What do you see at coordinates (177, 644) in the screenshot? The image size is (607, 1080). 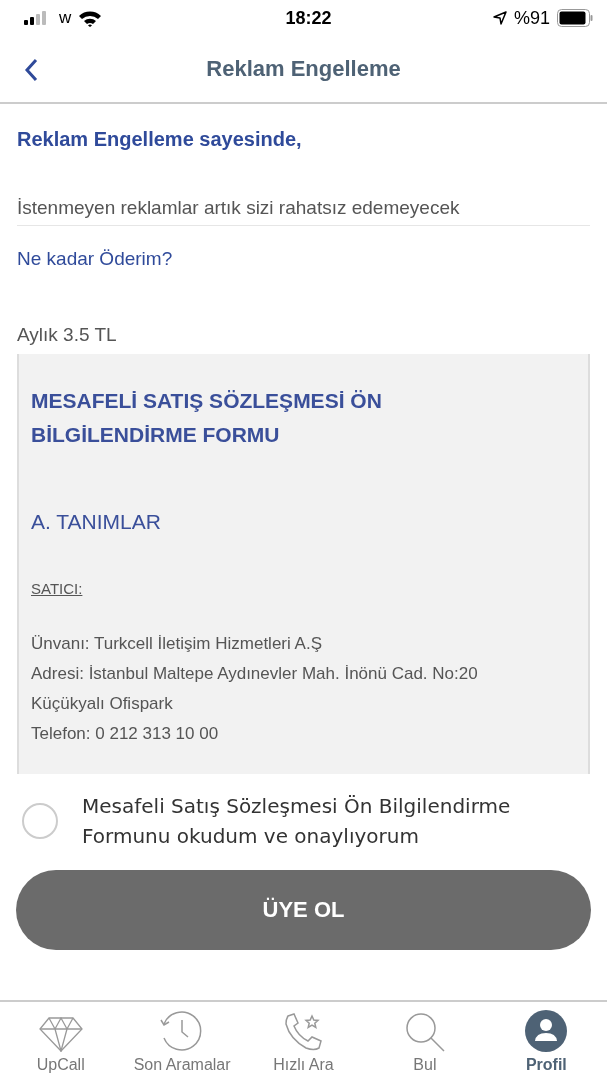 I see `agreement-line: Ünvanı: Turkcell İletişim Hizmetleri A.Ş` at bounding box center [177, 644].